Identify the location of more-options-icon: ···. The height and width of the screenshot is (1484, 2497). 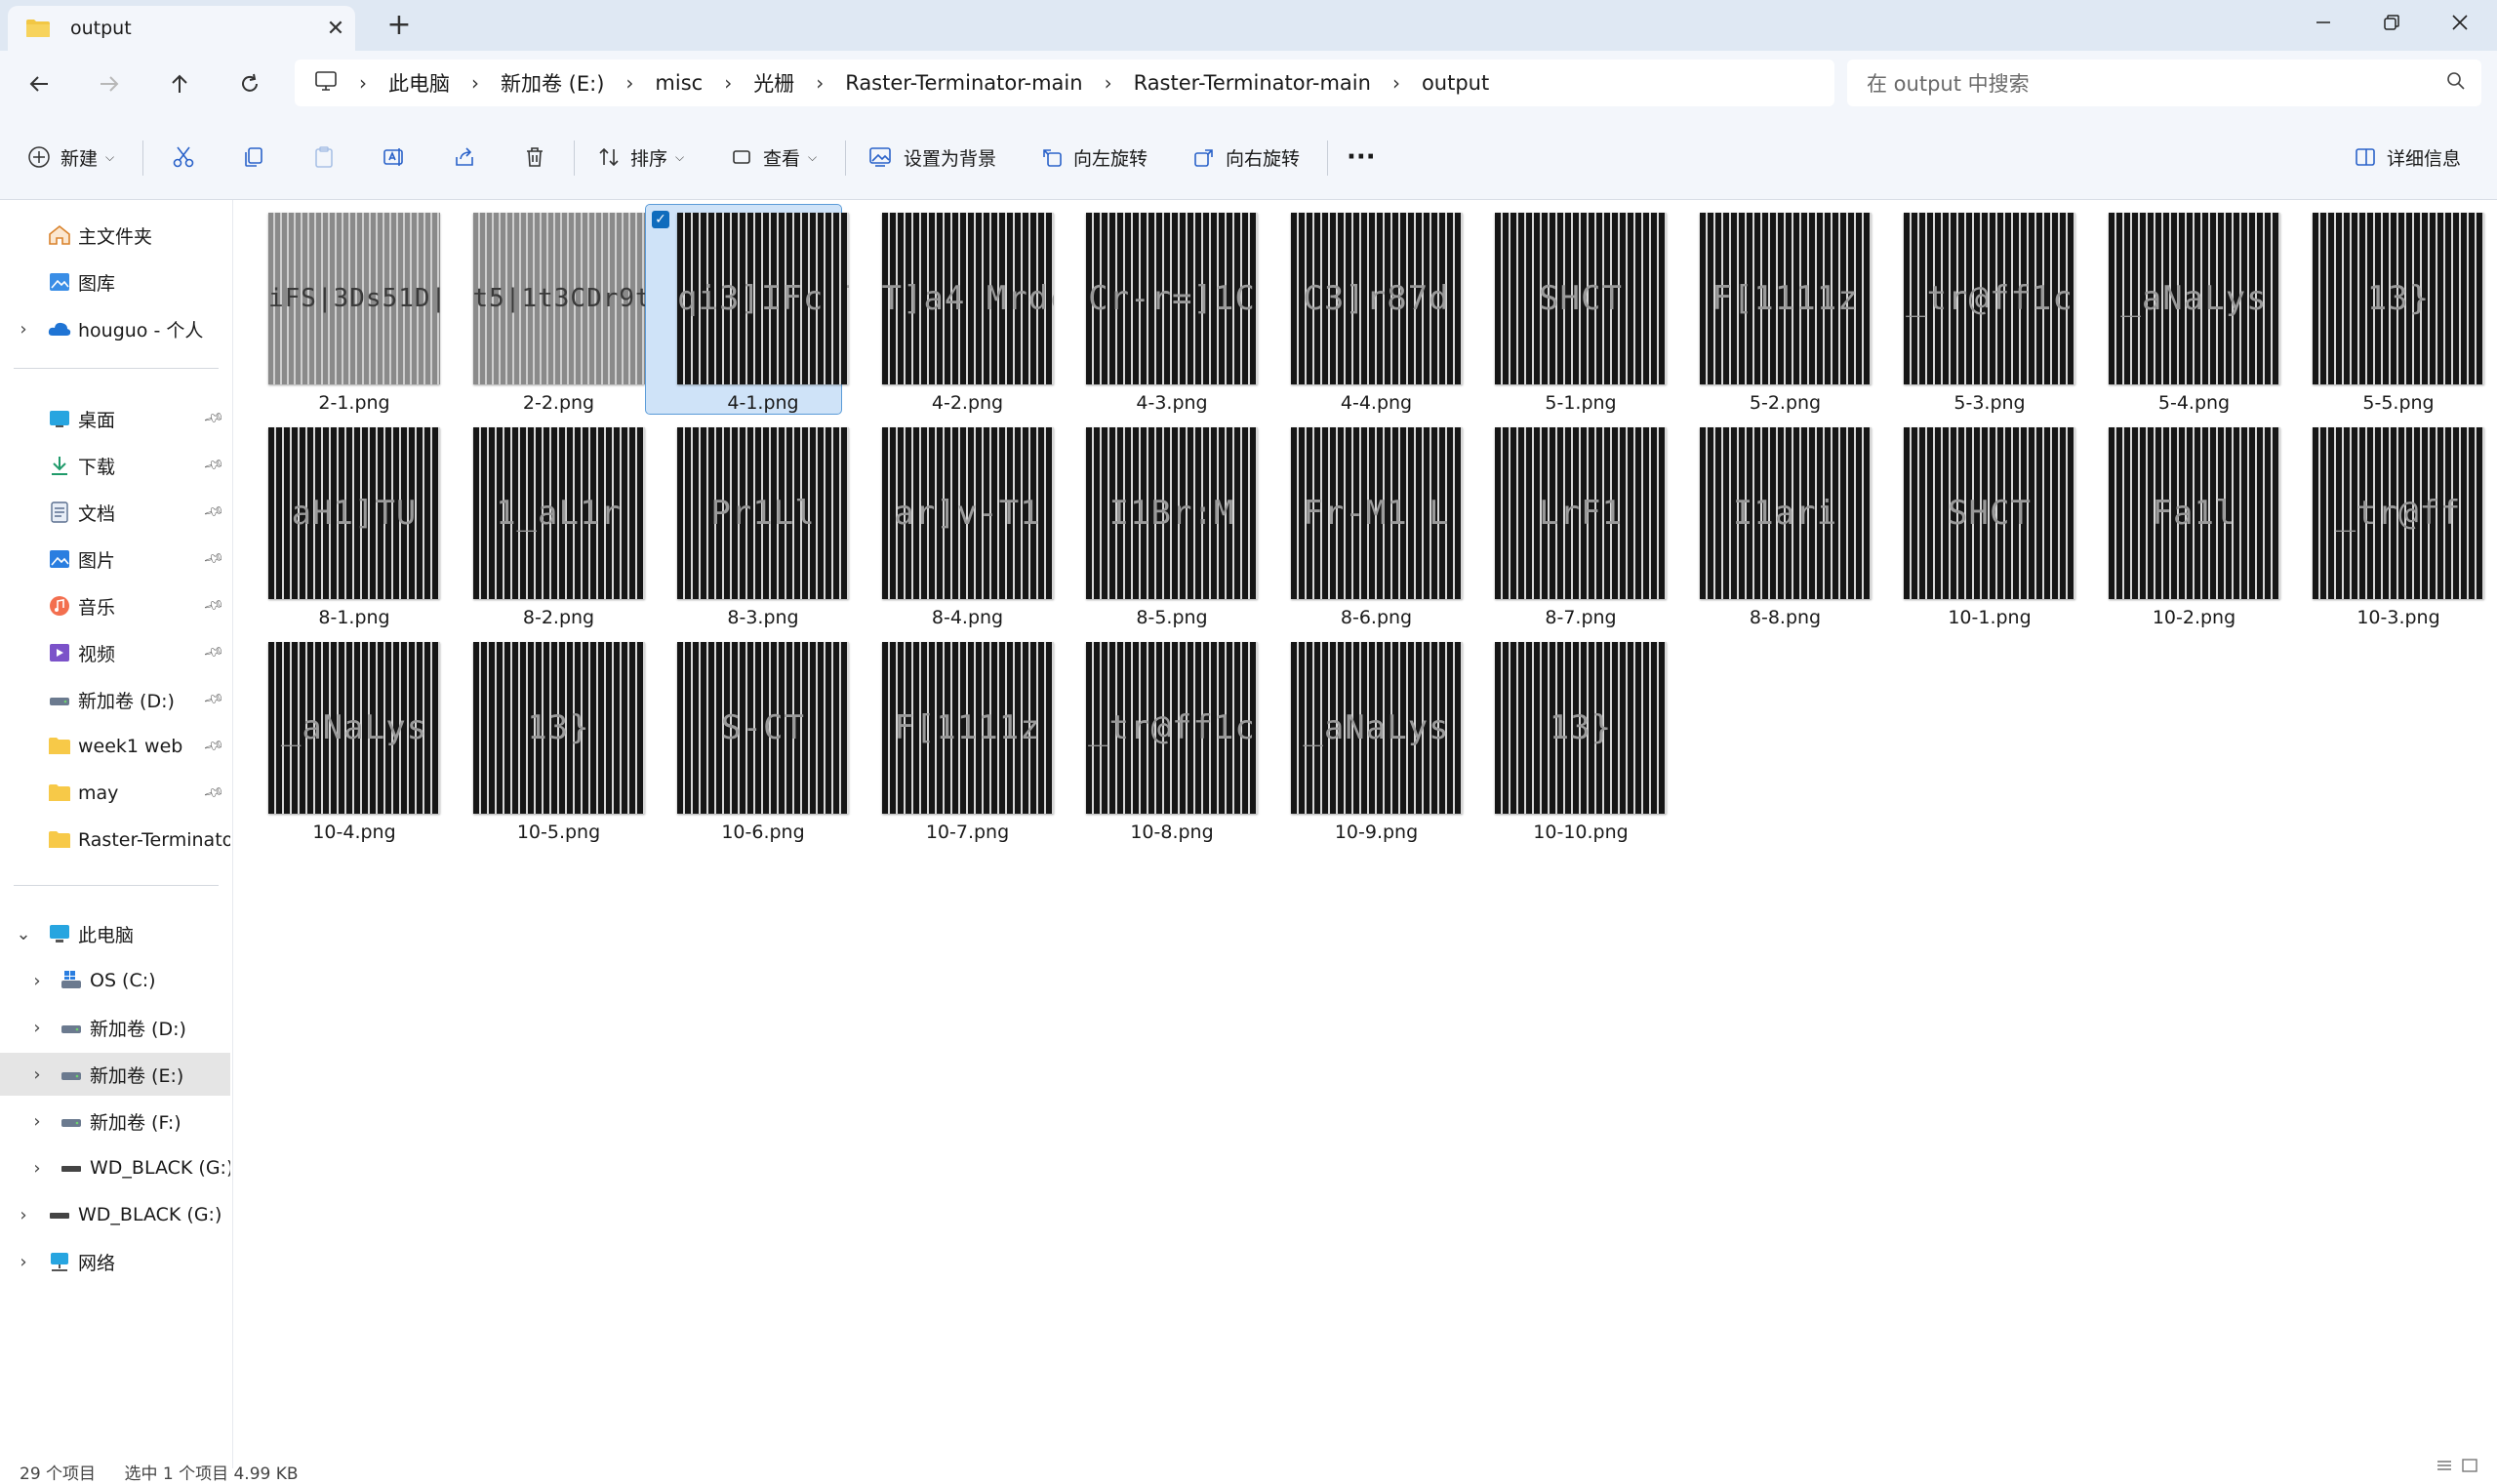
(1361, 157).